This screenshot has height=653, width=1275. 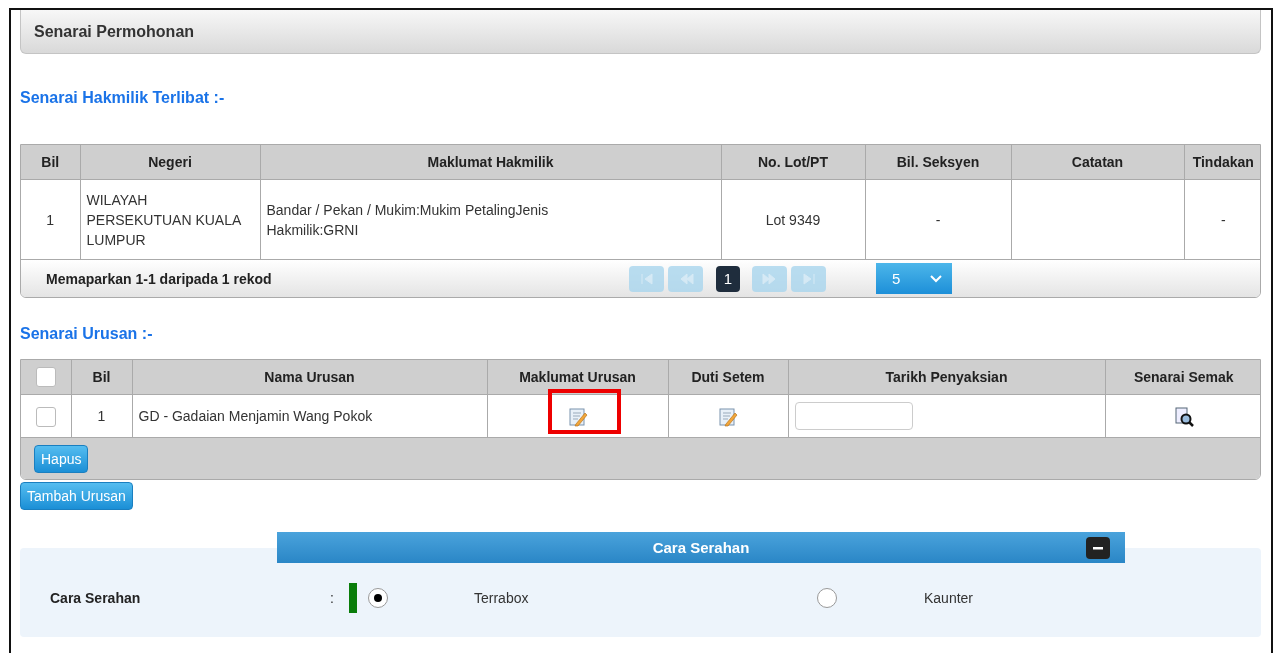 What do you see at coordinates (793, 219) in the screenshot?
I see `table-cell: Lot 9349` at bounding box center [793, 219].